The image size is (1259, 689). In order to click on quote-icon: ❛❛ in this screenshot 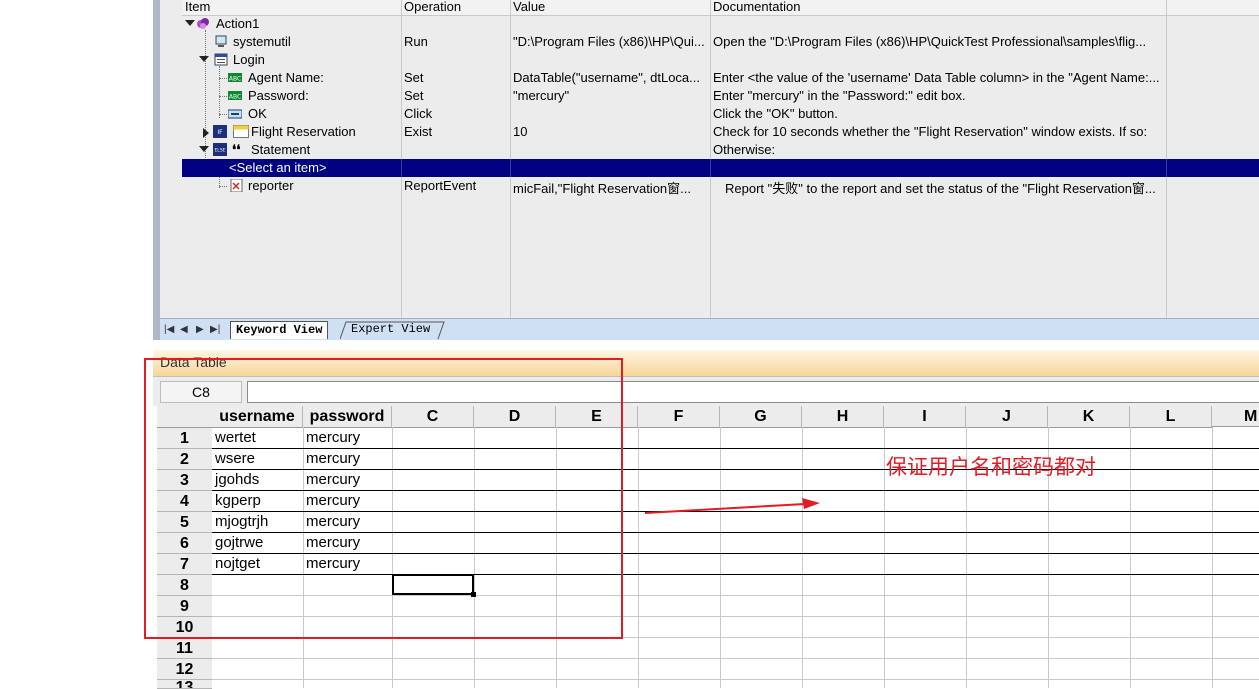, I will do `click(236, 149)`.